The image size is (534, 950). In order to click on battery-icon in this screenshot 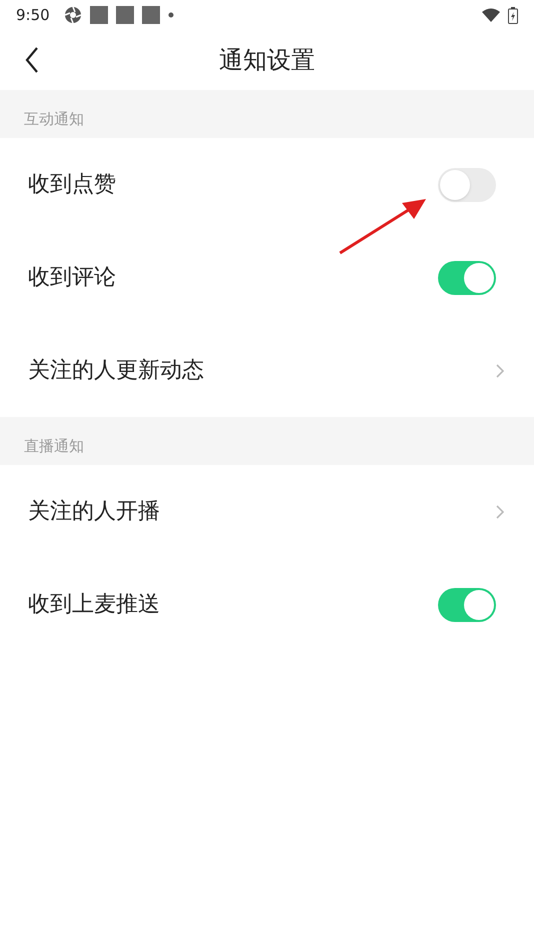, I will do `click(513, 15)`.